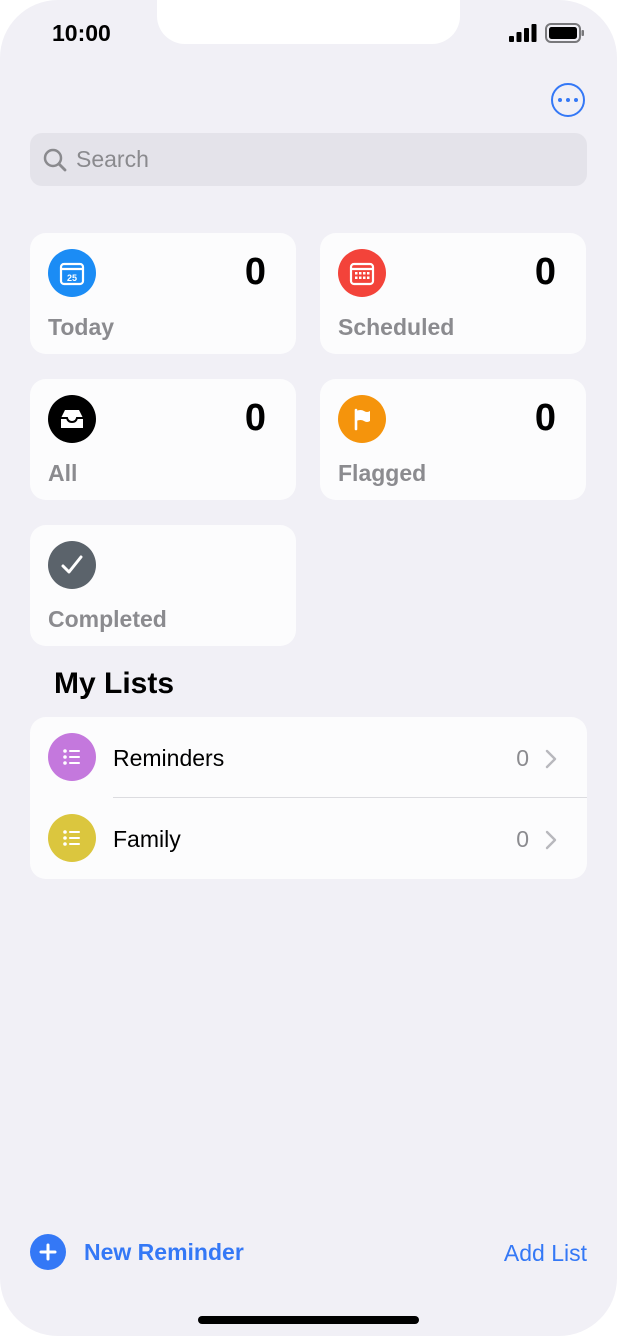 This screenshot has width=617, height=1336. I want to click on scheduled-count: 0, so click(545, 272).